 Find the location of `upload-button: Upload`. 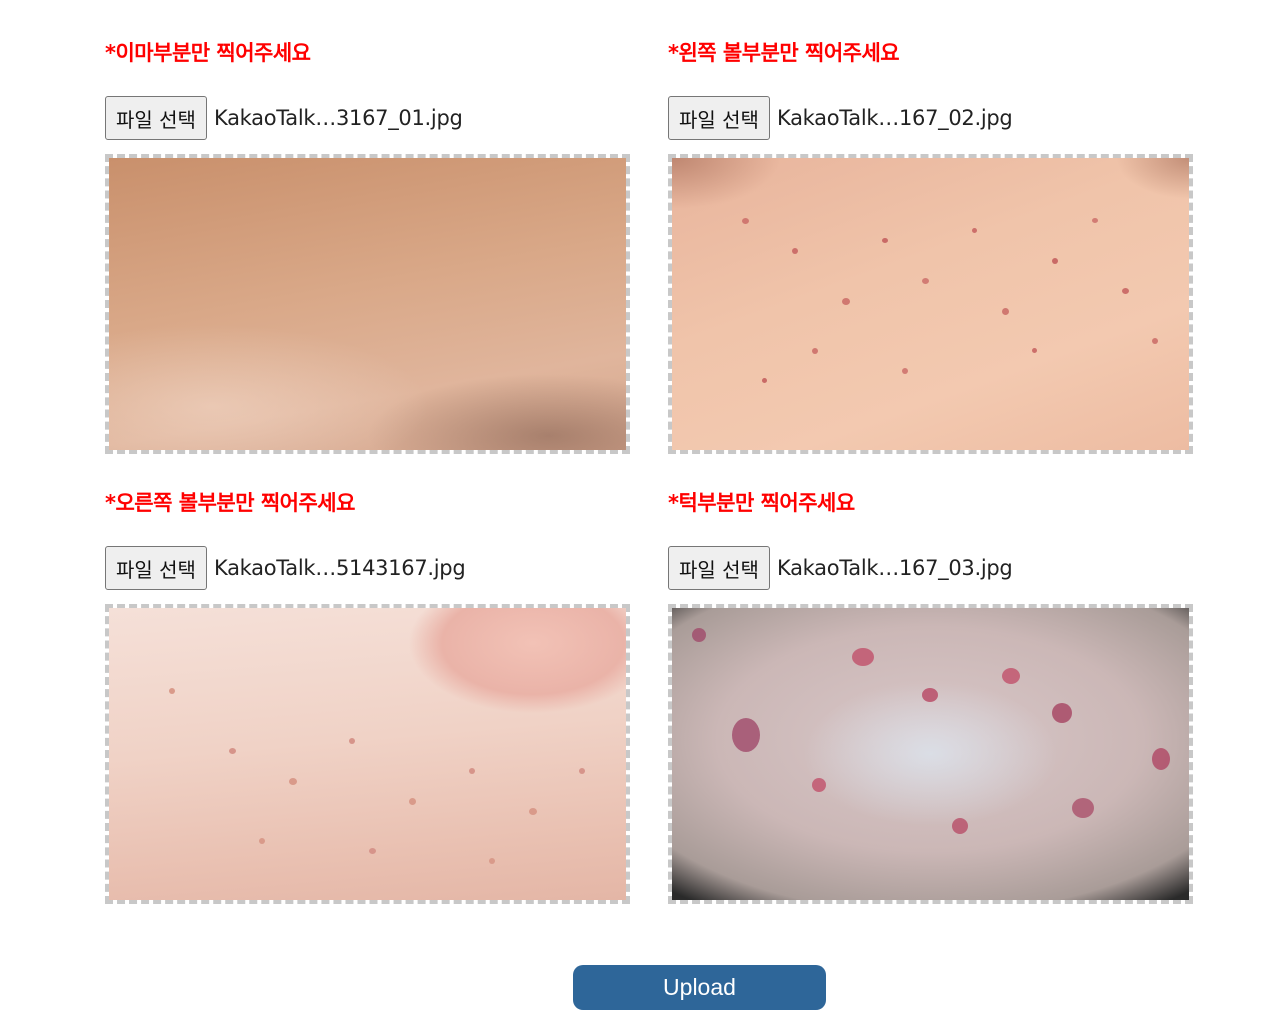

upload-button: Upload is located at coordinates (699, 987).